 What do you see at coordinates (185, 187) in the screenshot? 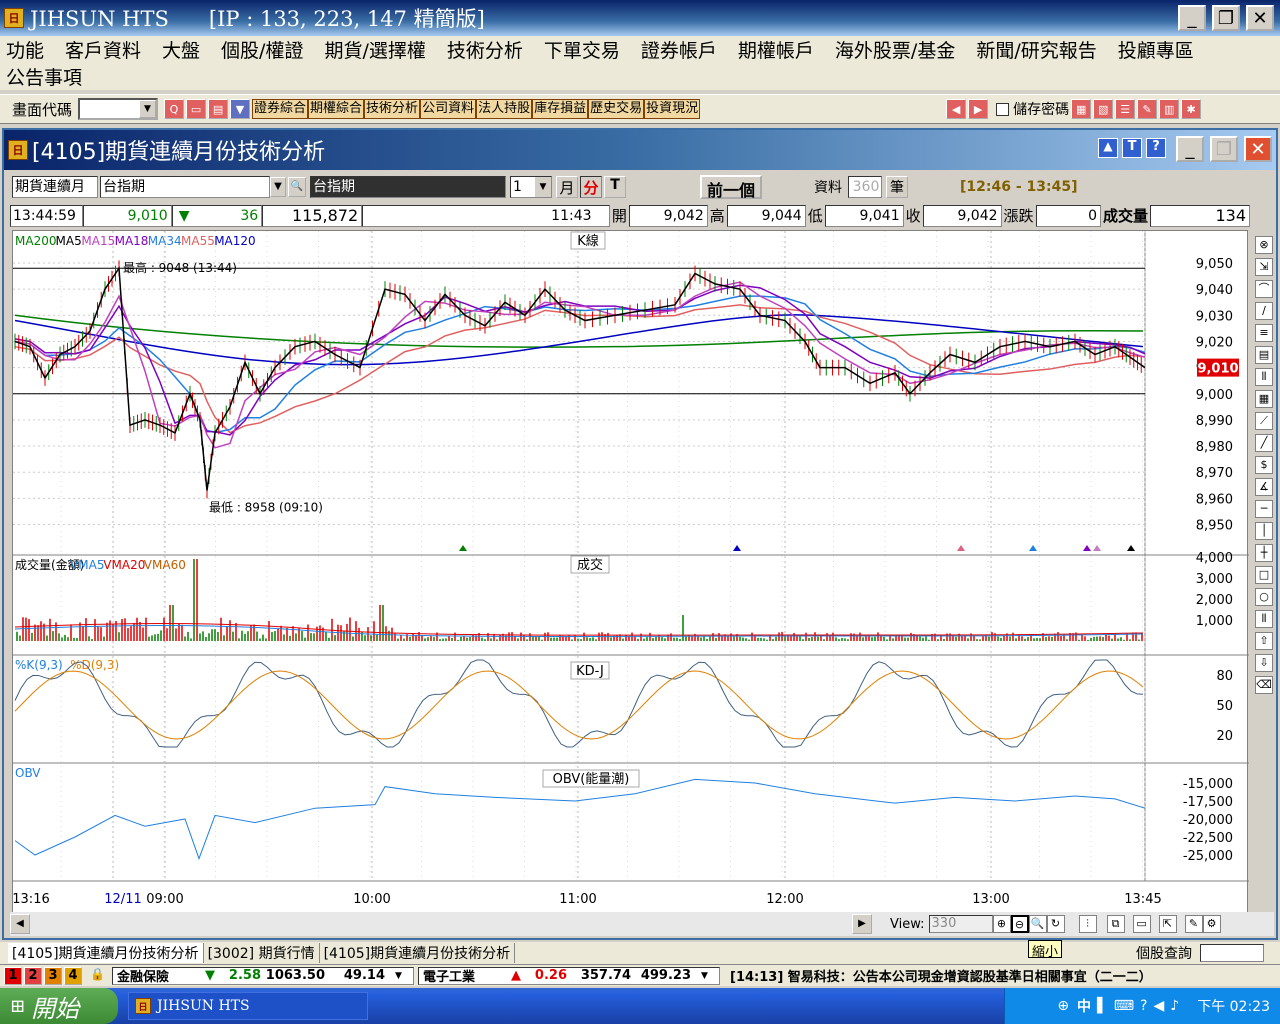
I see `product-field: 台指期` at bounding box center [185, 187].